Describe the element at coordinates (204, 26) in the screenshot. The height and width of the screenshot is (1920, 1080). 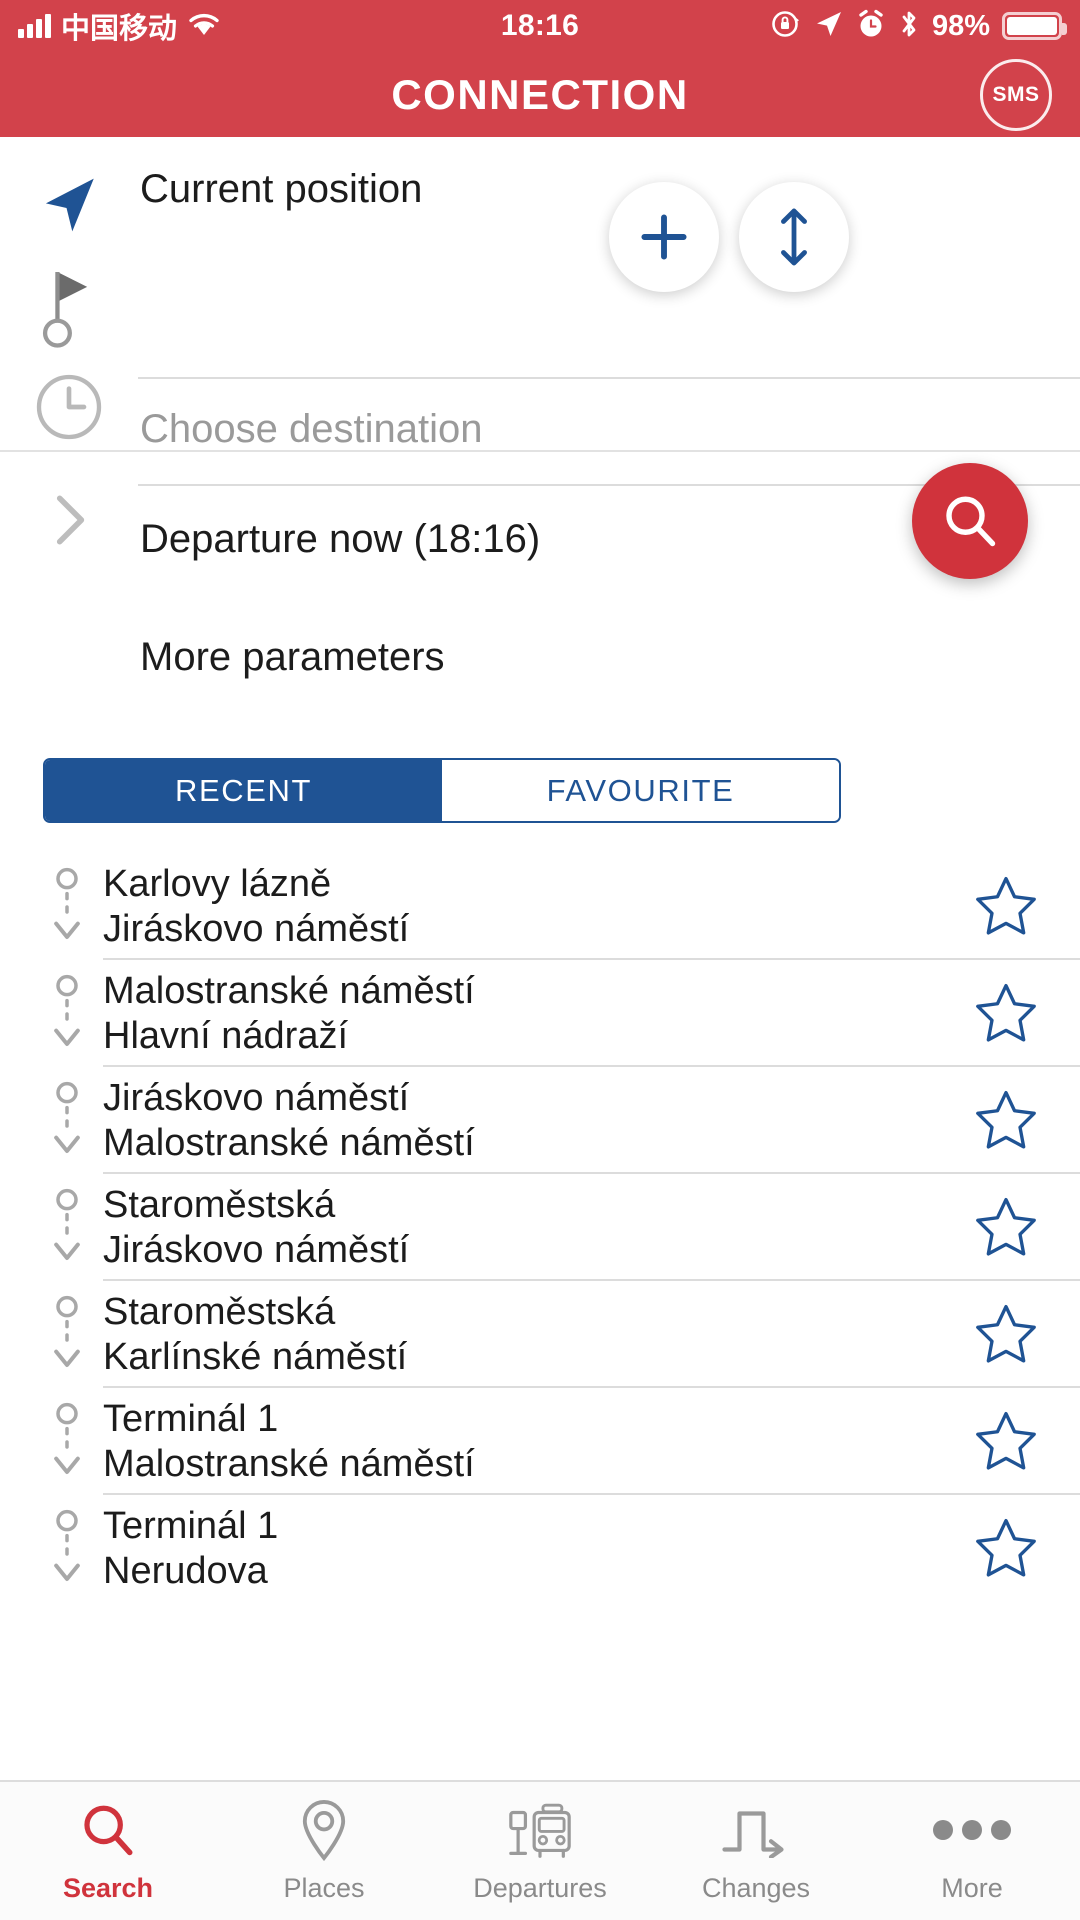
I see `wifi-icon` at that location.